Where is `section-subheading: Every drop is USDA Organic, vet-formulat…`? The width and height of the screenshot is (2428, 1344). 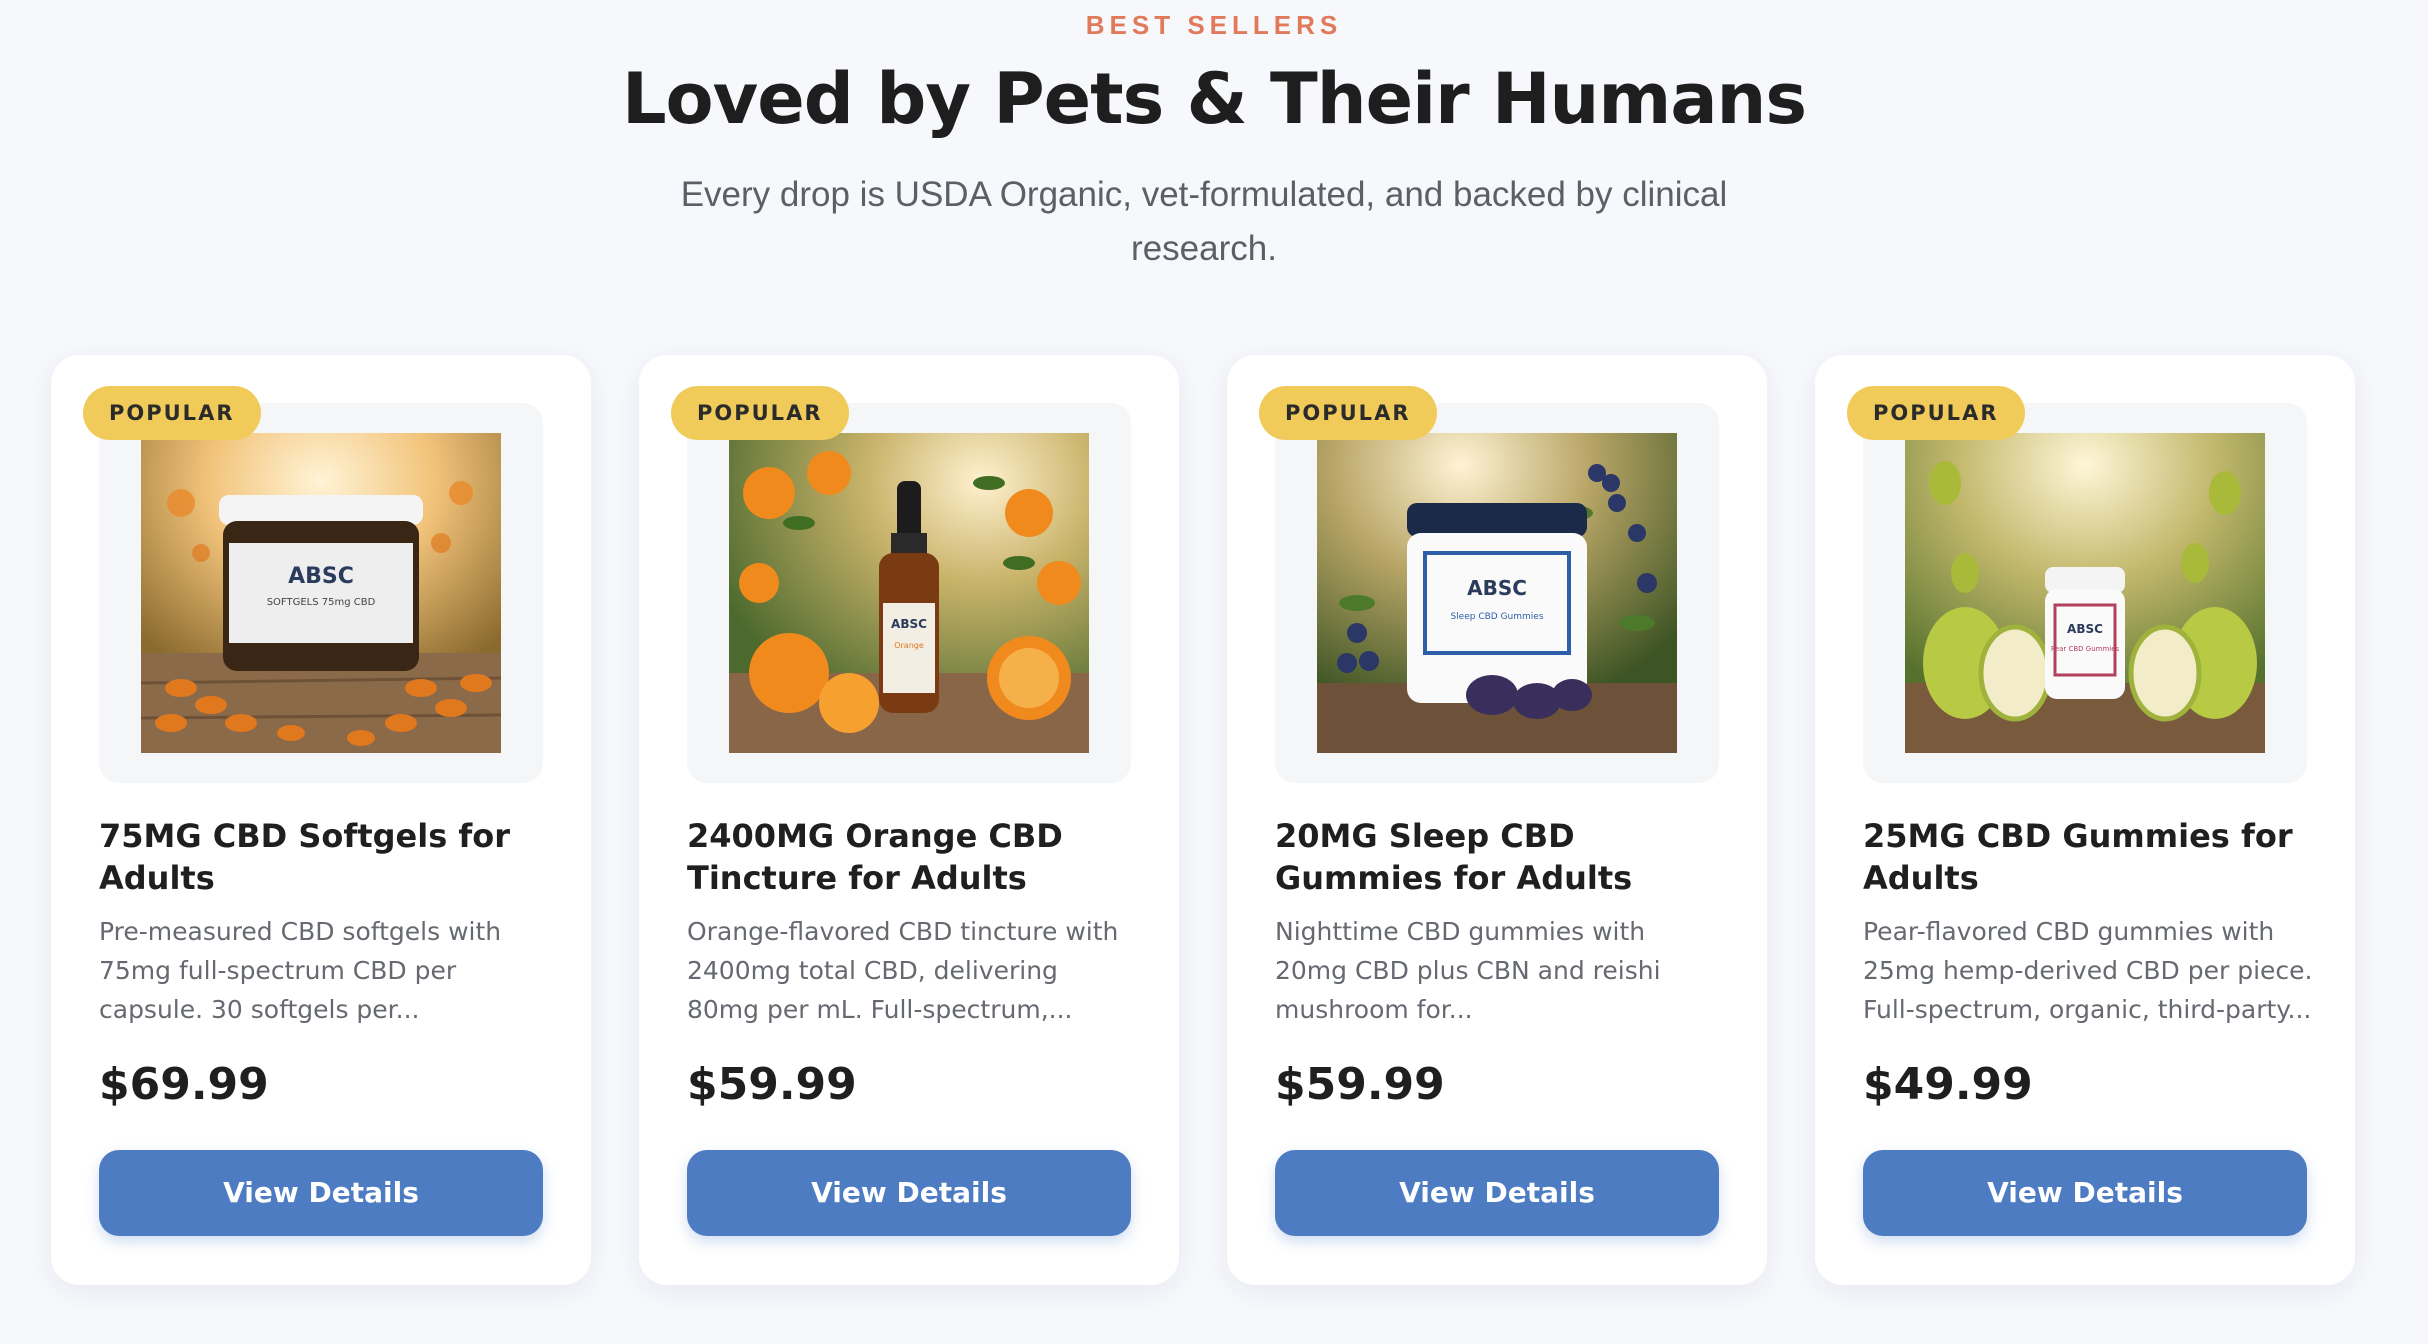 section-subheading: Every drop is USDA Organic, vet-formulat… is located at coordinates (1204, 221).